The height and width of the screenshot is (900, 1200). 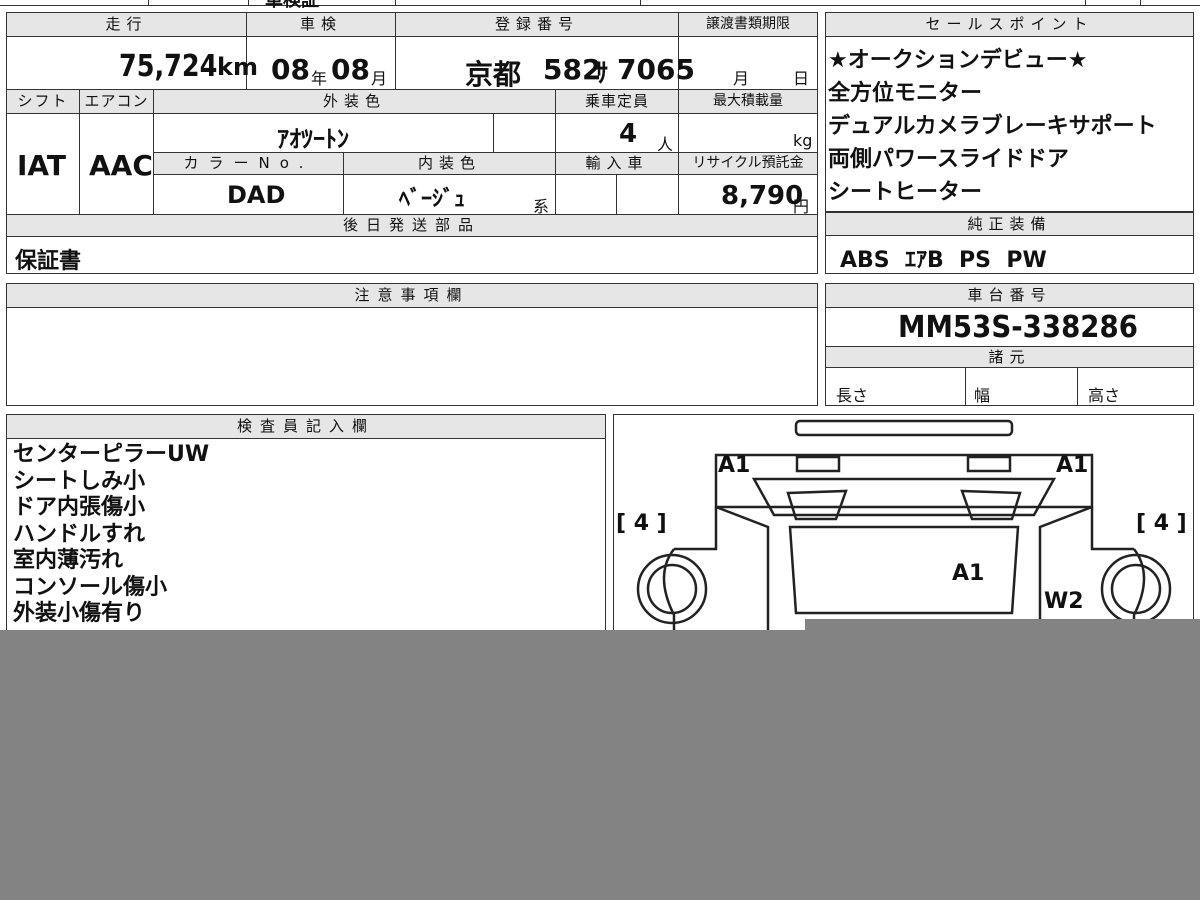 I want to click on spec-width: 幅, so click(x=982, y=395).